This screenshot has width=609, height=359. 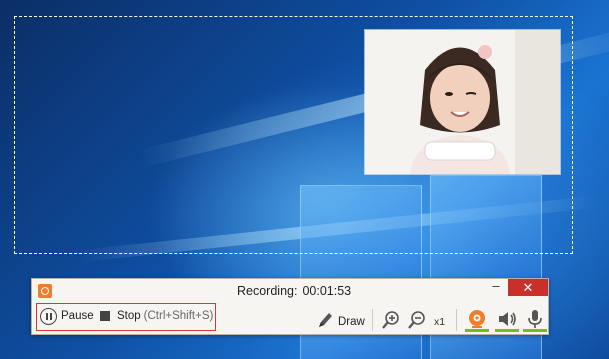 I want to click on stop-label: Stop, so click(x=129, y=316).